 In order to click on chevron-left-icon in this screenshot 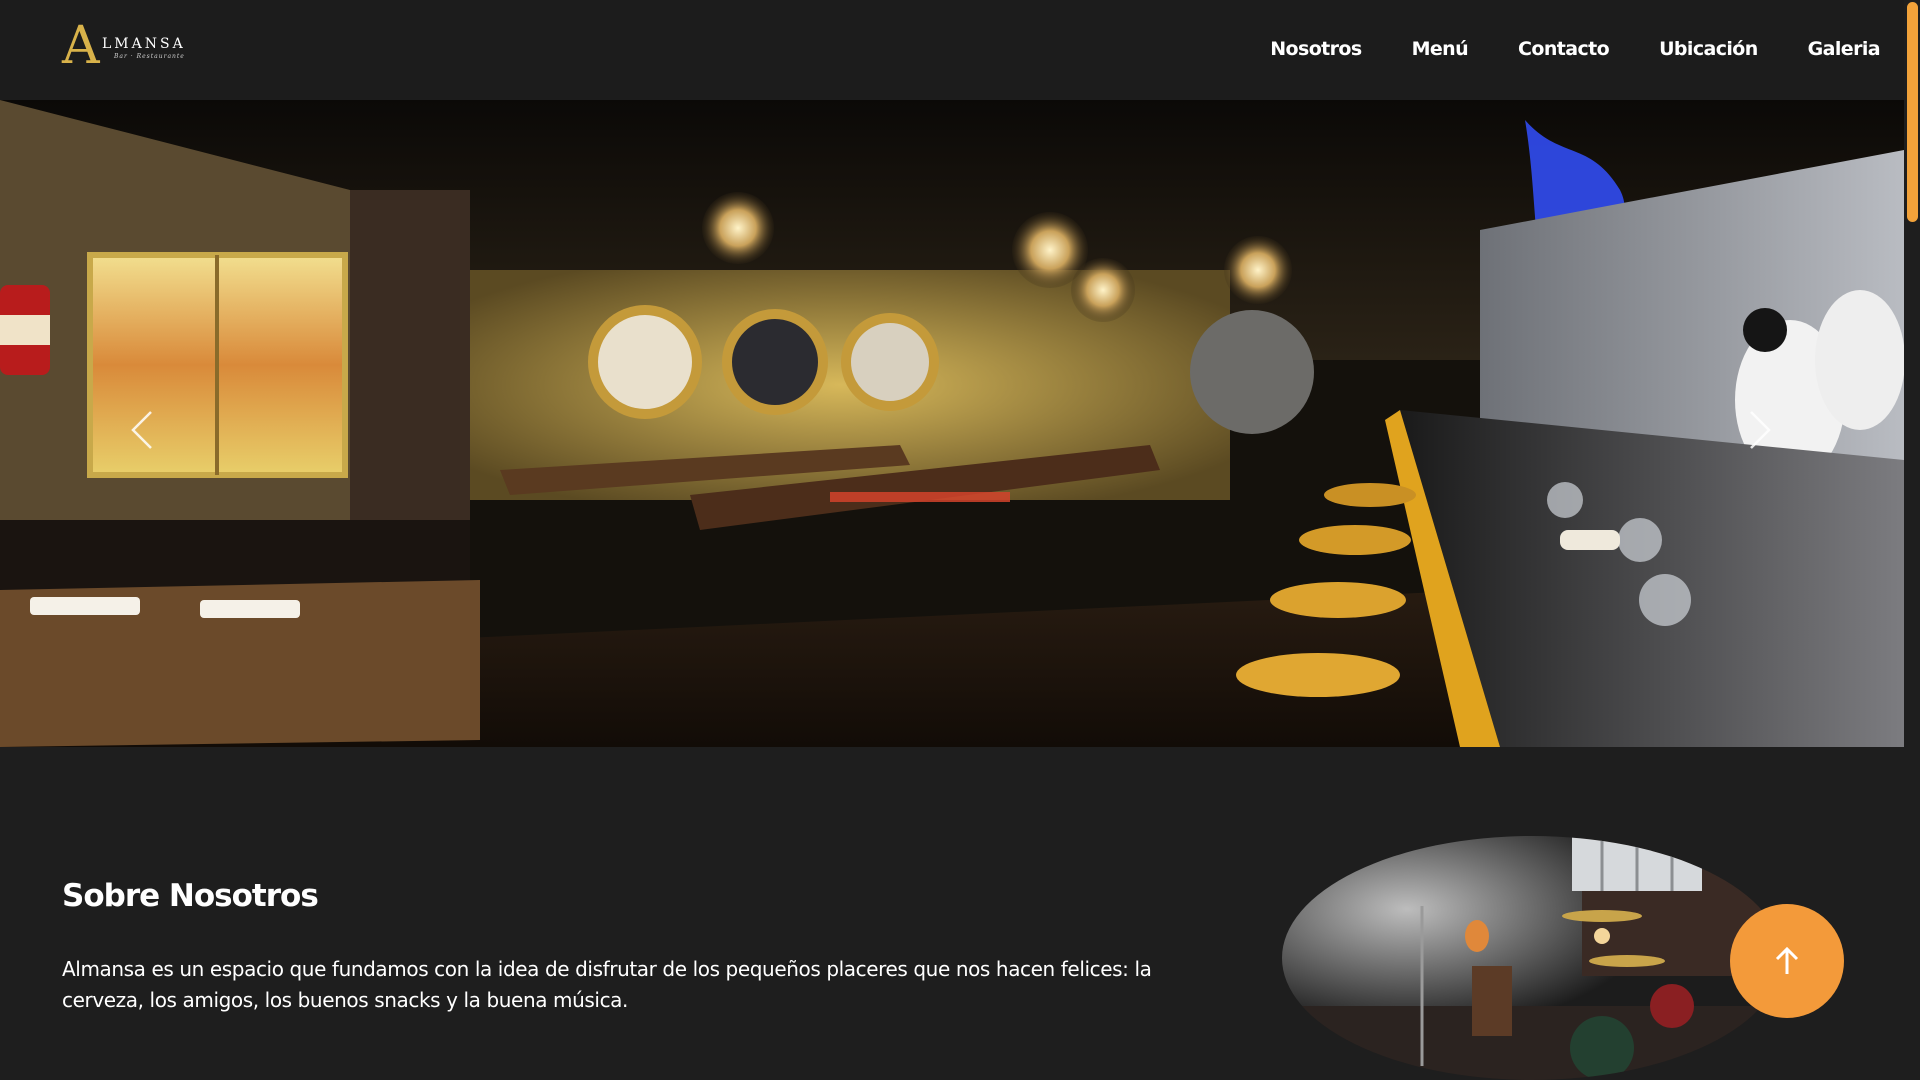, I will do `click(141, 430)`.